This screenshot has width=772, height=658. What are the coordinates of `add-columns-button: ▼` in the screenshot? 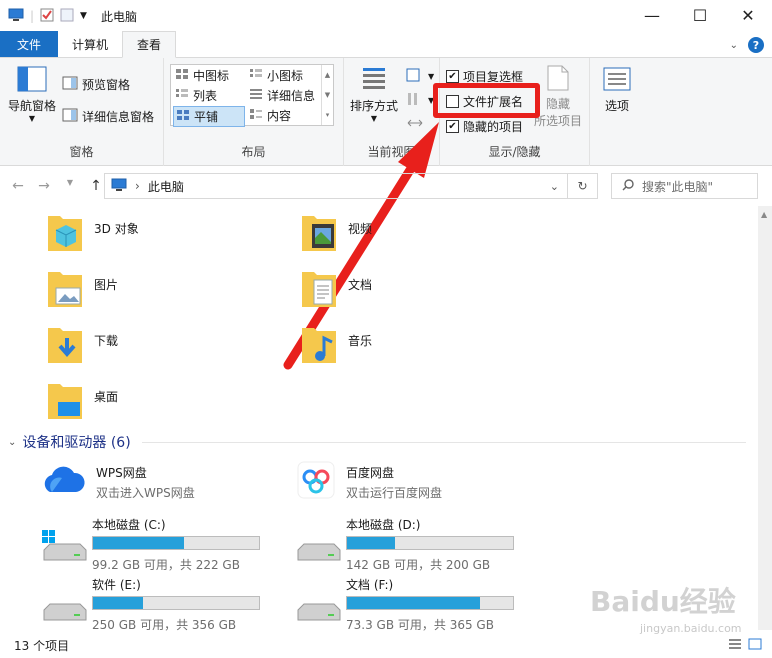 It's located at (420, 100).